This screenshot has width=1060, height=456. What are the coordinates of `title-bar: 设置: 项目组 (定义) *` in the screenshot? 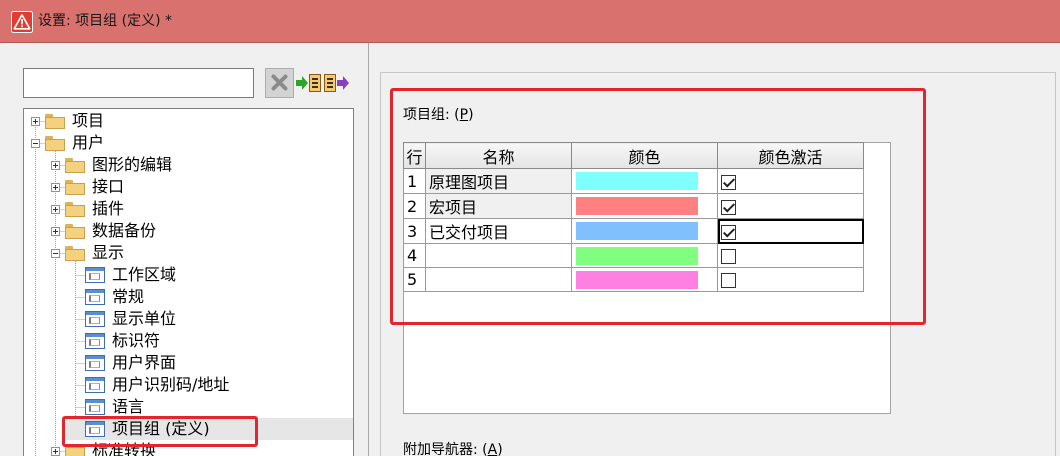 It's located at (530, 21).